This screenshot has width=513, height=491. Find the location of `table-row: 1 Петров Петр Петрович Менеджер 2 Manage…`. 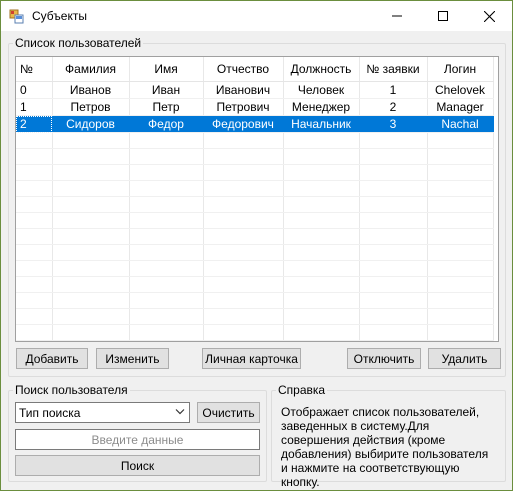

table-row: 1 Петров Петр Петрович Менеджер 2 Manage… is located at coordinates (255, 107).